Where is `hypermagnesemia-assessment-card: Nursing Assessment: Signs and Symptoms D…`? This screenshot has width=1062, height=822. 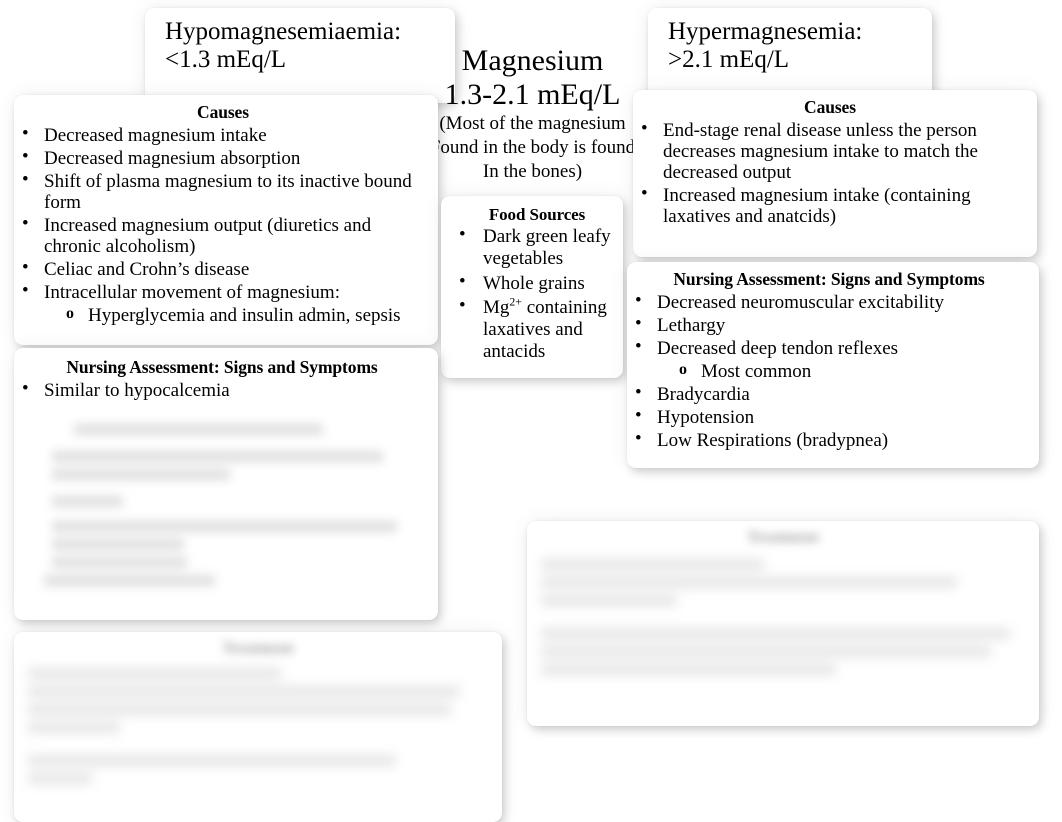
hypermagnesemia-assessment-card: Nursing Assessment: Signs and Symptoms D… is located at coordinates (833, 365).